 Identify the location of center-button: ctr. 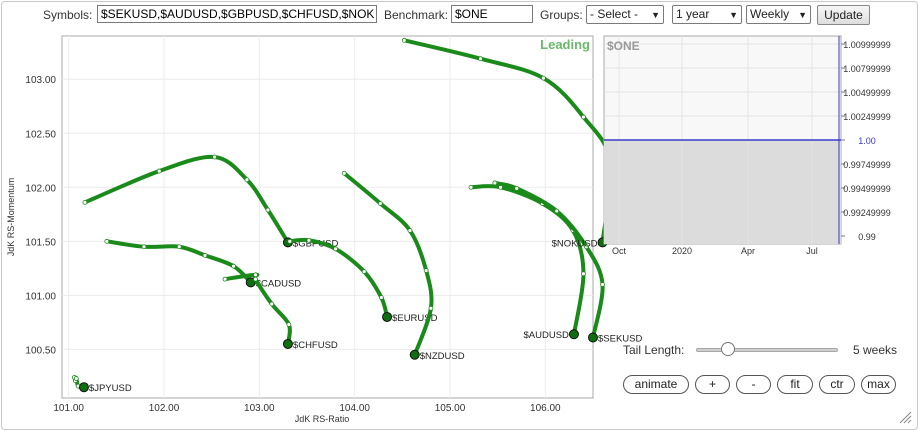
(837, 384).